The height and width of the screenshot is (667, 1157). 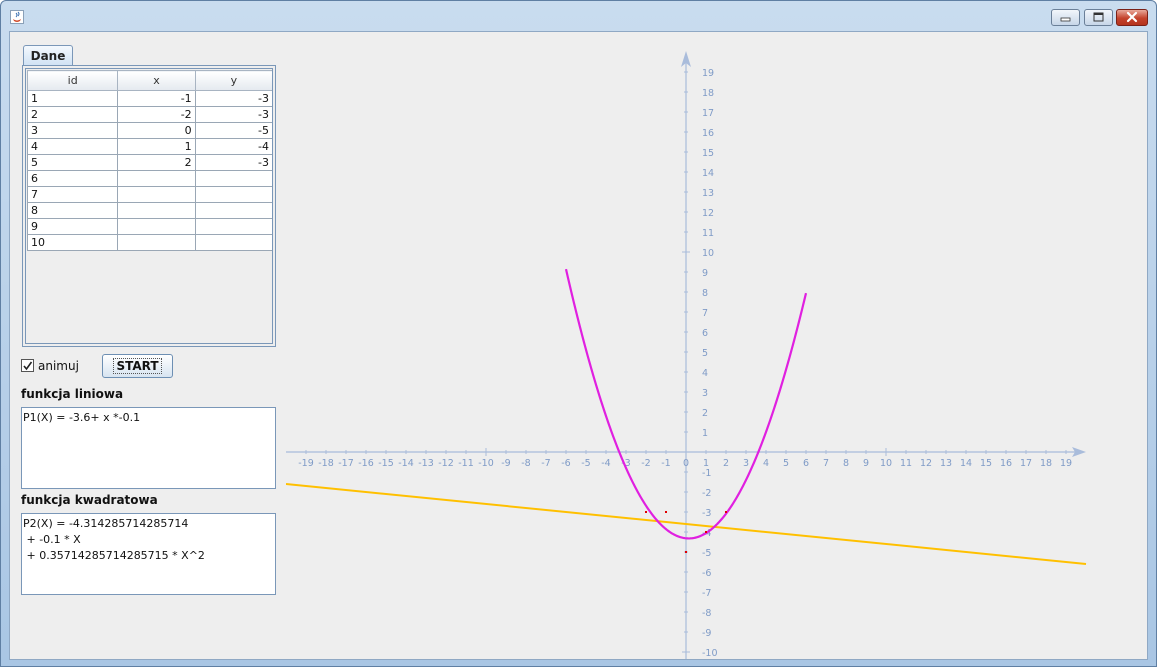 What do you see at coordinates (826, 463) in the screenshot?
I see `x-tick-label: 7` at bounding box center [826, 463].